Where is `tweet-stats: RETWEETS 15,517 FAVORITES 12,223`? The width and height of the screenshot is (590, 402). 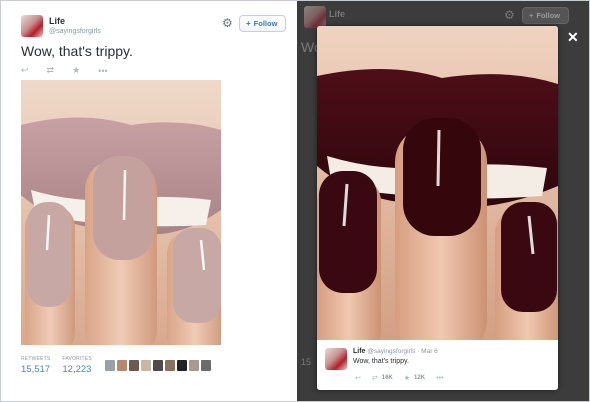 tweet-stats: RETWEETS 15,517 FAVORITES 12,223 is located at coordinates (56, 365).